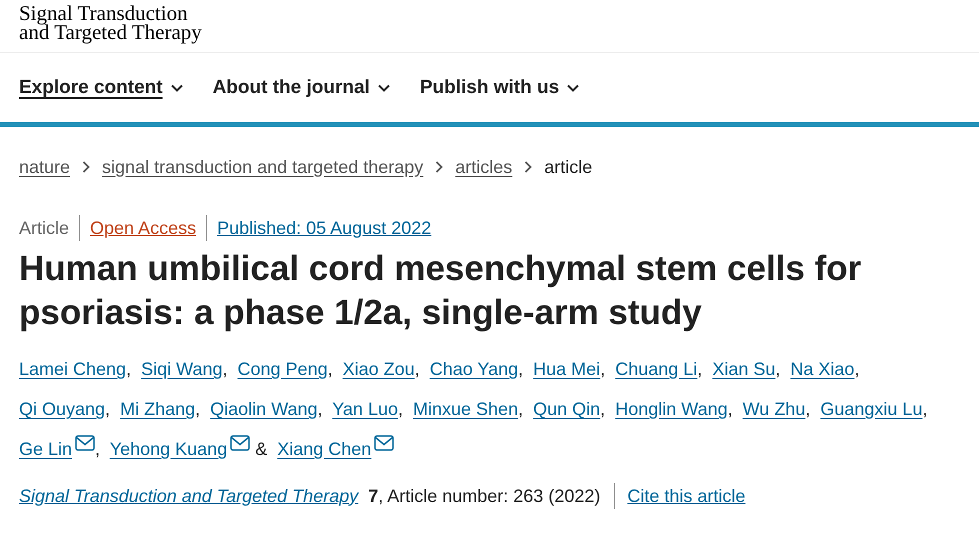  I want to click on author-link: Lamei Cheng, so click(72, 369).